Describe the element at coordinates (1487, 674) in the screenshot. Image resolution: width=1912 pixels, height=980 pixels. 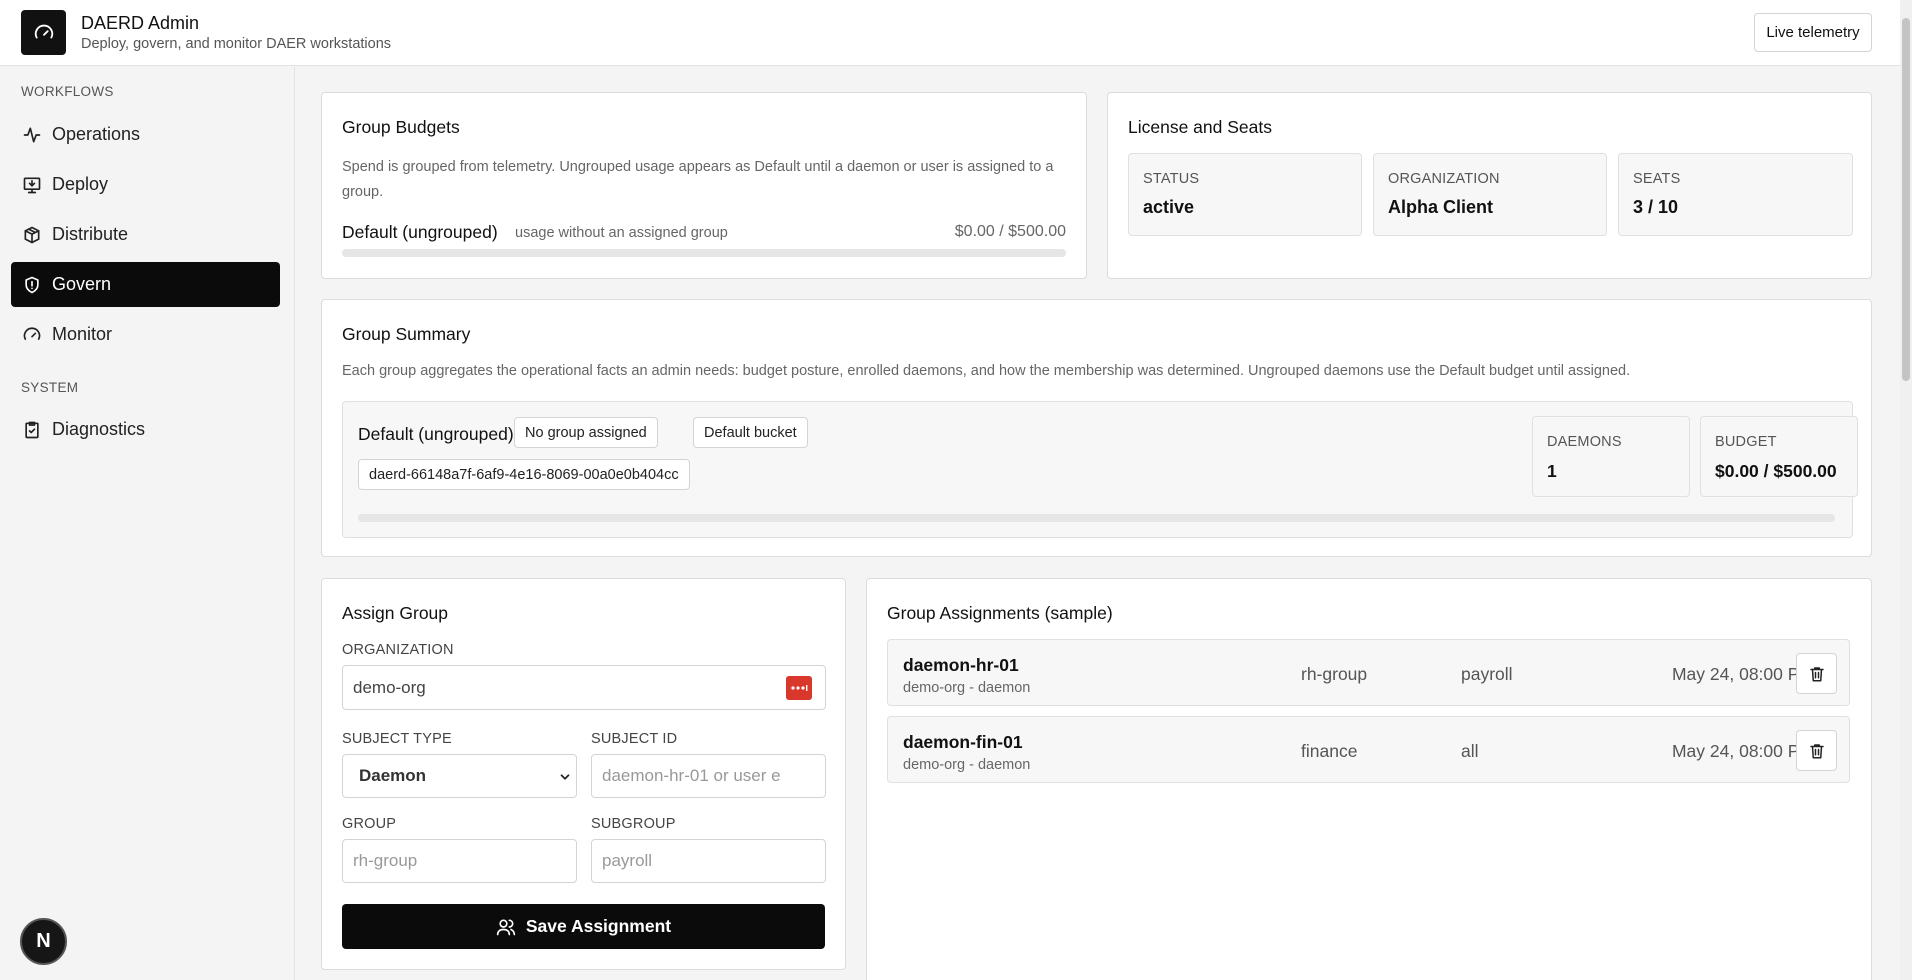
I see `assignment-subgroup: payroll` at that location.